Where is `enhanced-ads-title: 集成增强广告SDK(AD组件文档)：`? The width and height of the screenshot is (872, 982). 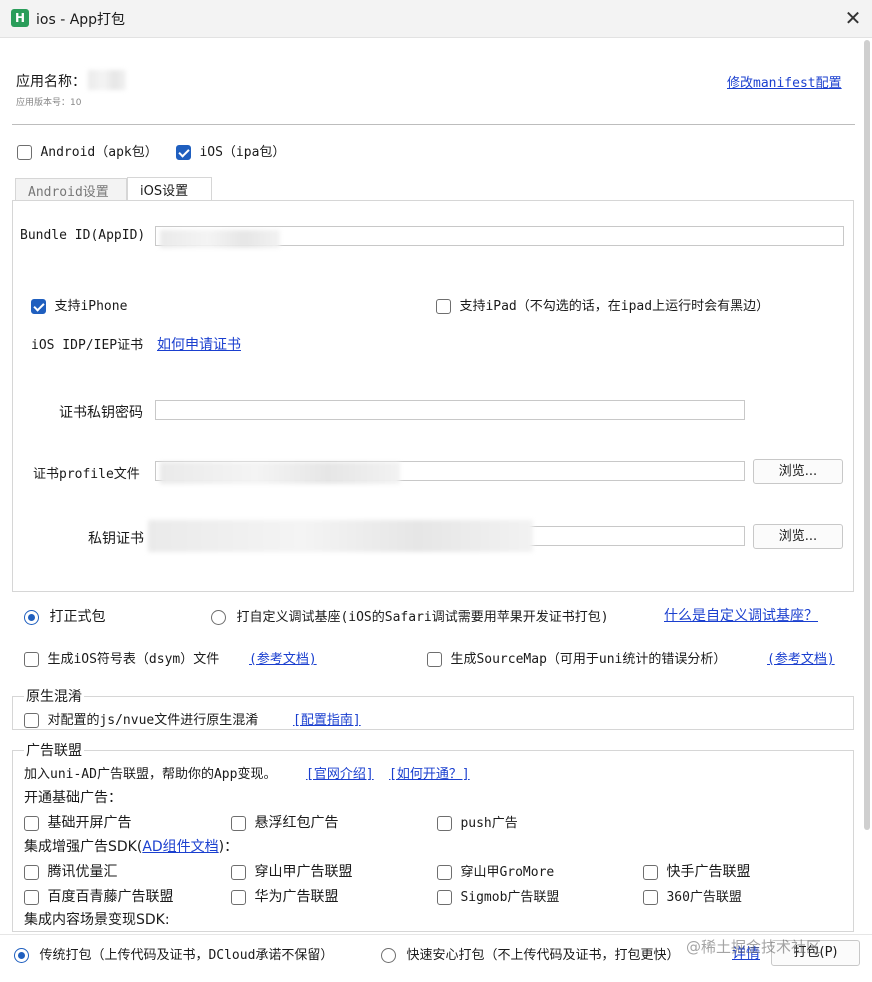 enhanced-ads-title: 集成增强广告SDK(AD组件文档)： is located at coordinates (131, 847).